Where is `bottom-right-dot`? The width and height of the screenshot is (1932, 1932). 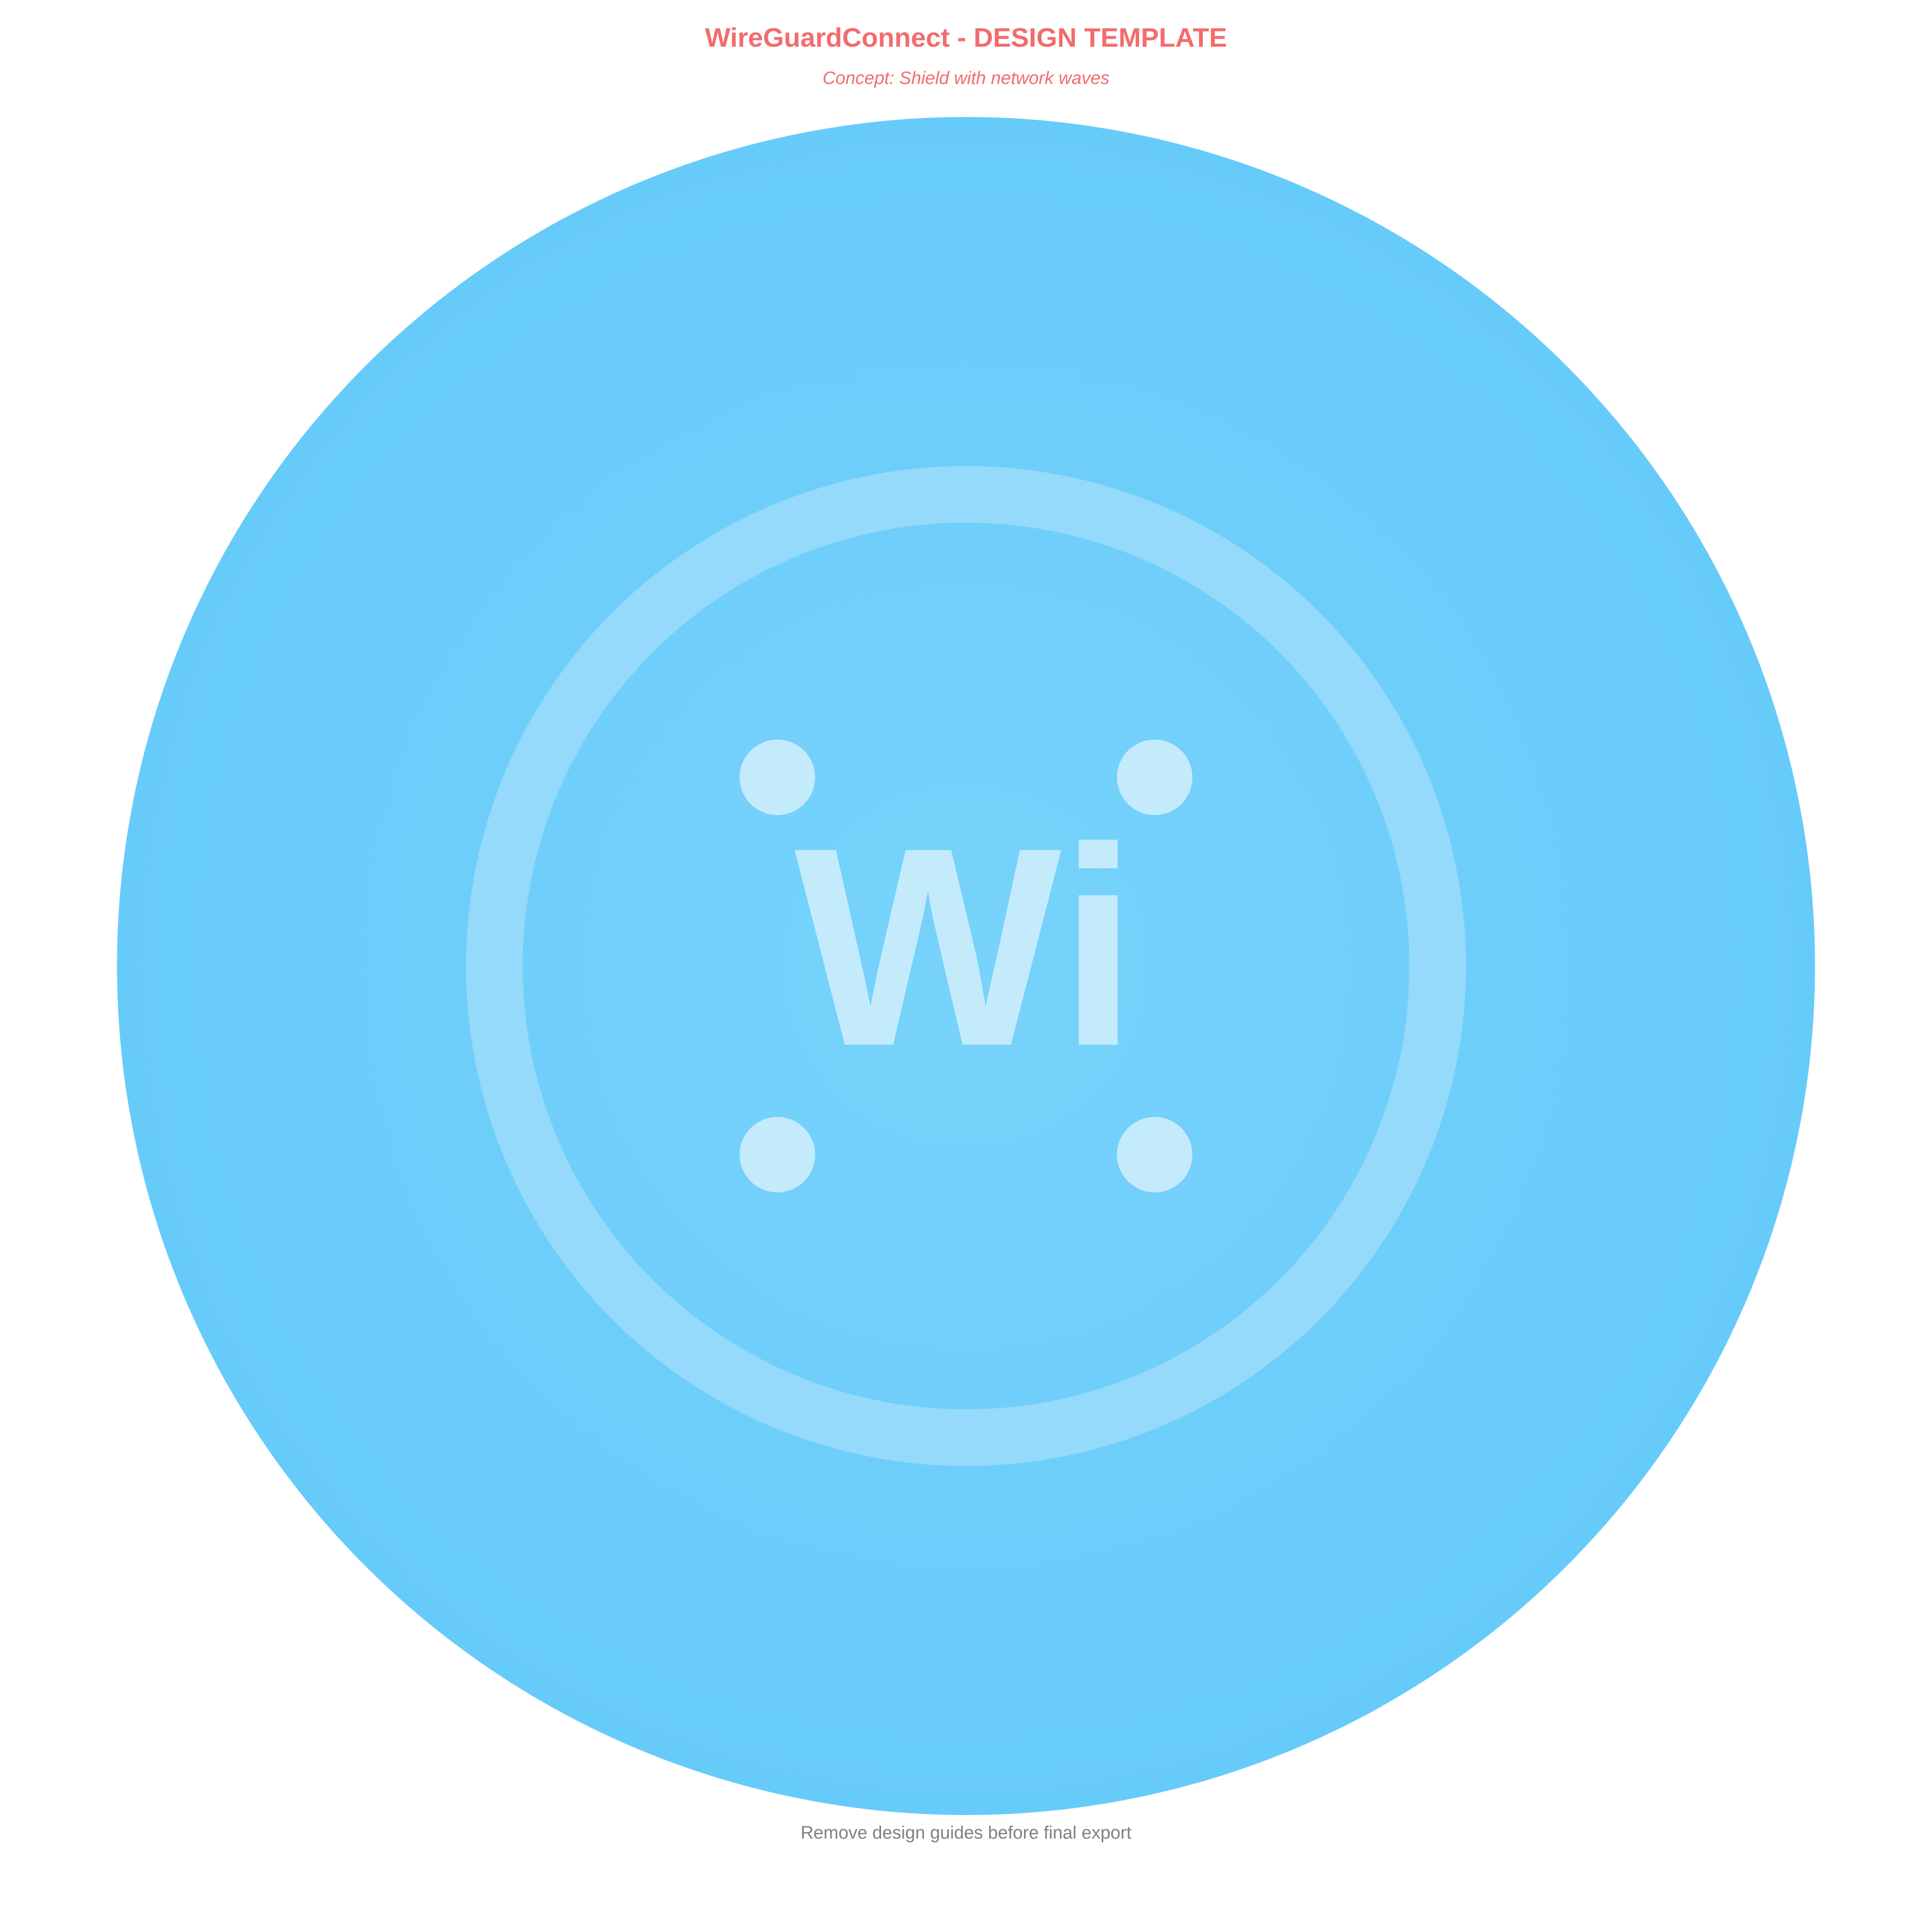 bottom-right-dot is located at coordinates (1155, 1155).